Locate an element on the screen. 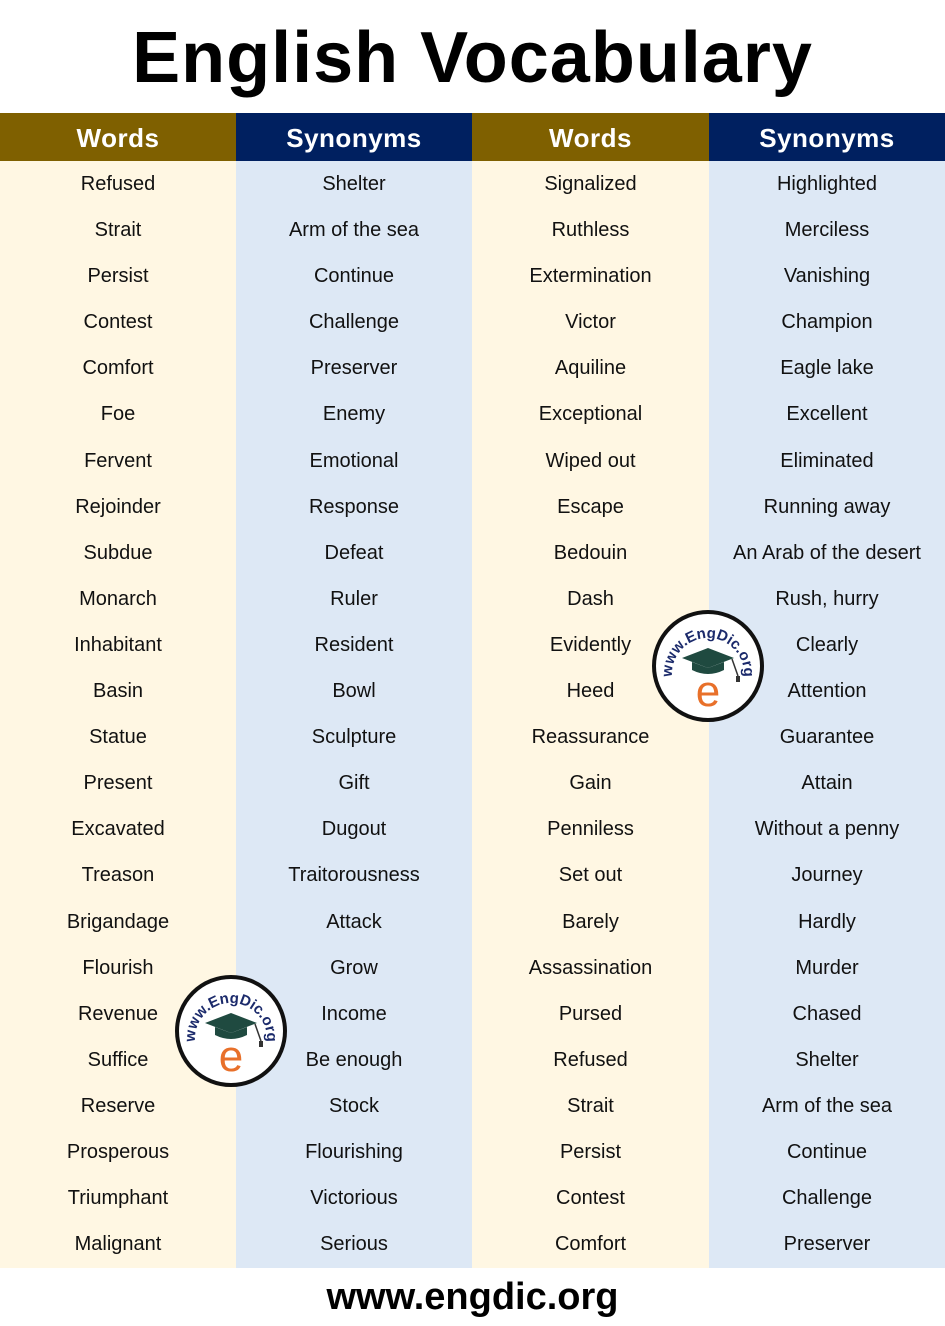  word-cell: Fervent is located at coordinates (118, 460).